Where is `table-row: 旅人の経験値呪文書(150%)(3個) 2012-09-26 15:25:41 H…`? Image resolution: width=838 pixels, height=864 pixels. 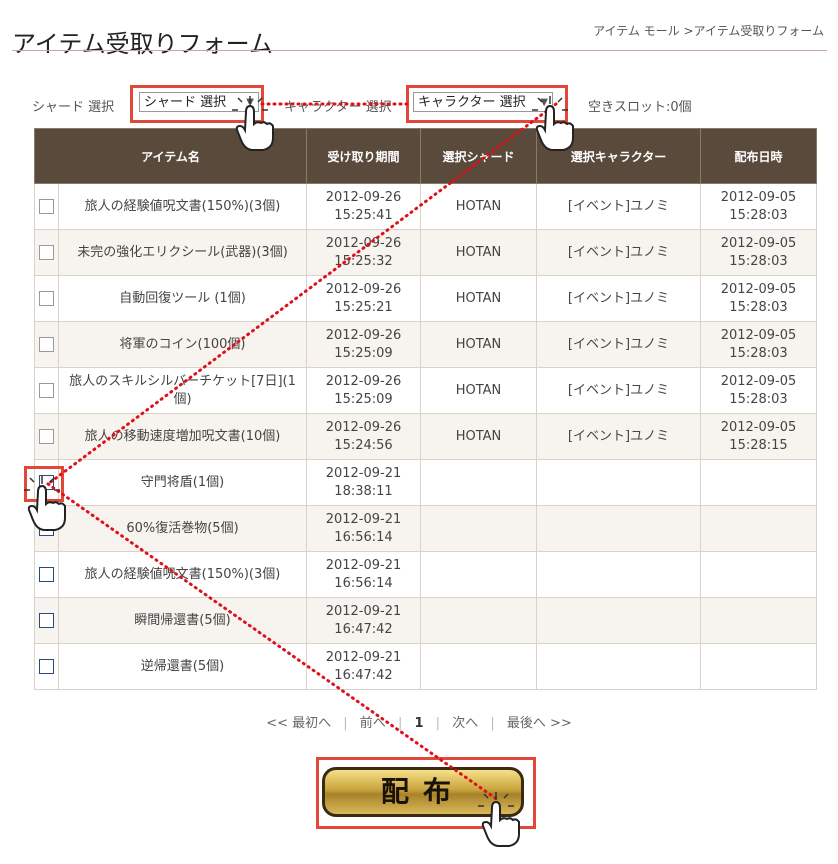
table-row: 旅人の経験値呪文書(150%)(3個) 2012-09-26 15:25:41 H… is located at coordinates (425, 206).